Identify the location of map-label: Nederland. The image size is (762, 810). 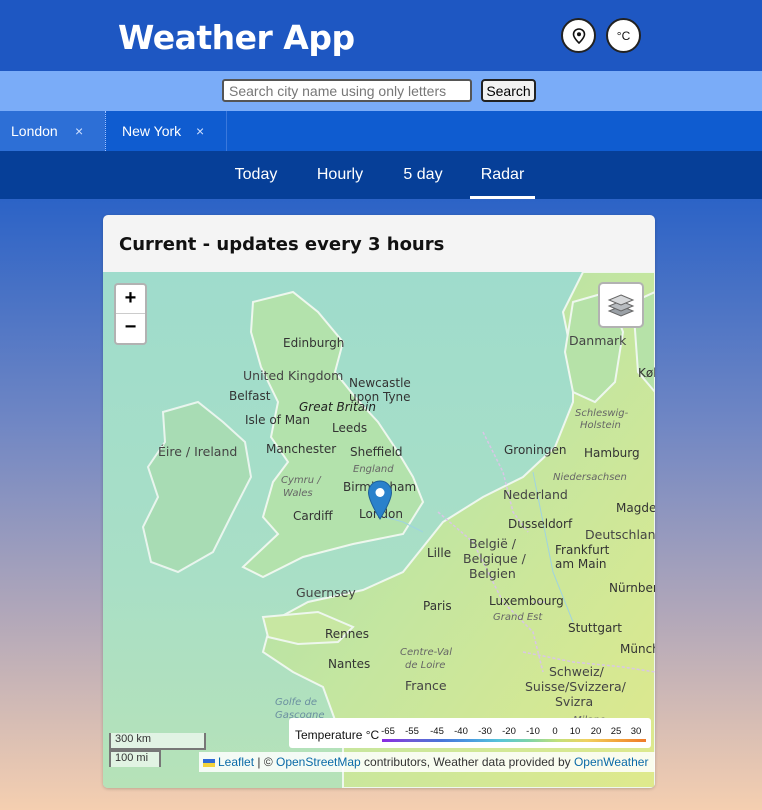
(535, 494).